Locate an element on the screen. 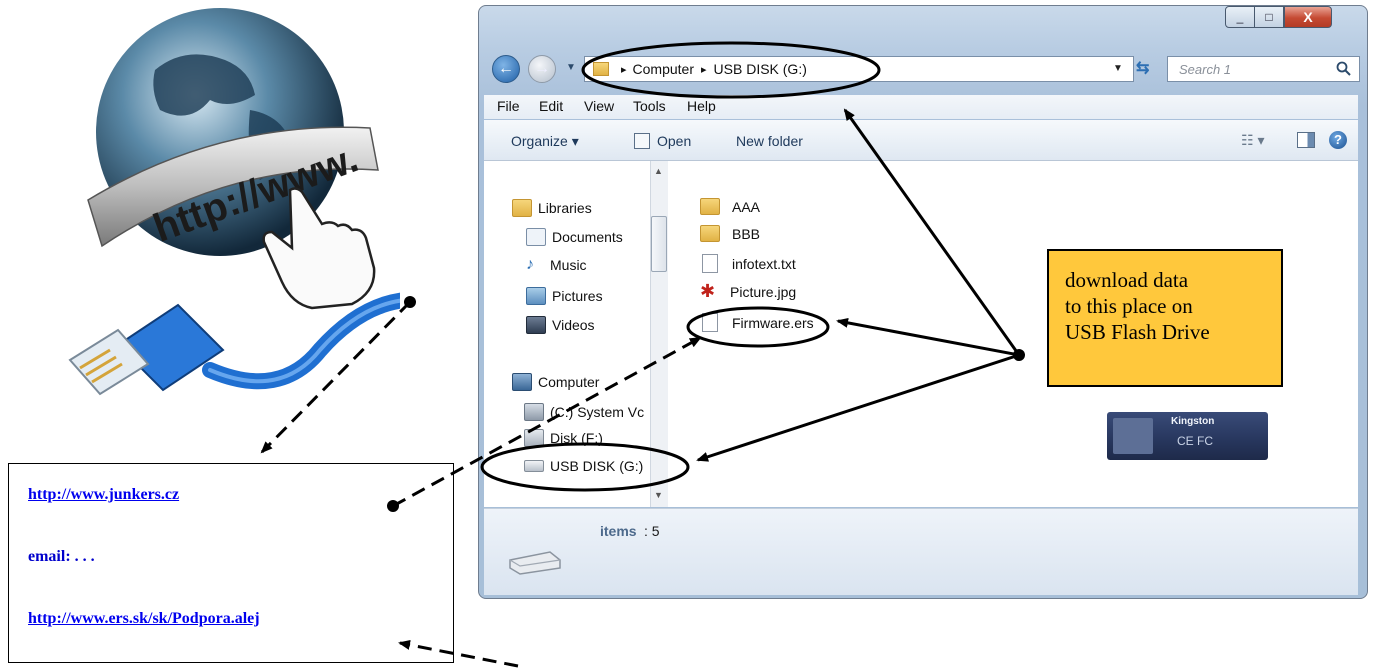 This screenshot has width=1376, height=669. libraries-icon is located at coordinates (522, 208).